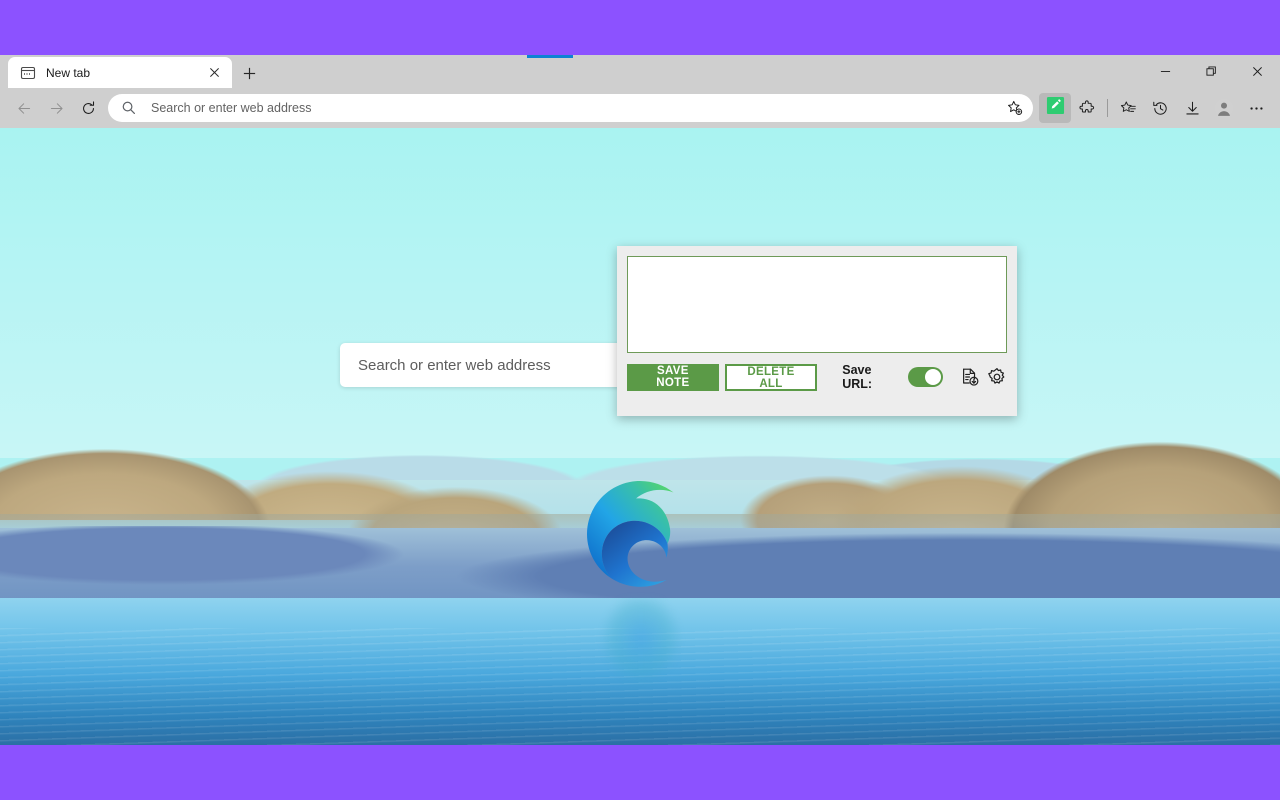 Image resolution: width=1280 pixels, height=800 pixels. Describe the element at coordinates (673, 377) in the screenshot. I see `save-note-button: SAVE NOTE` at that location.